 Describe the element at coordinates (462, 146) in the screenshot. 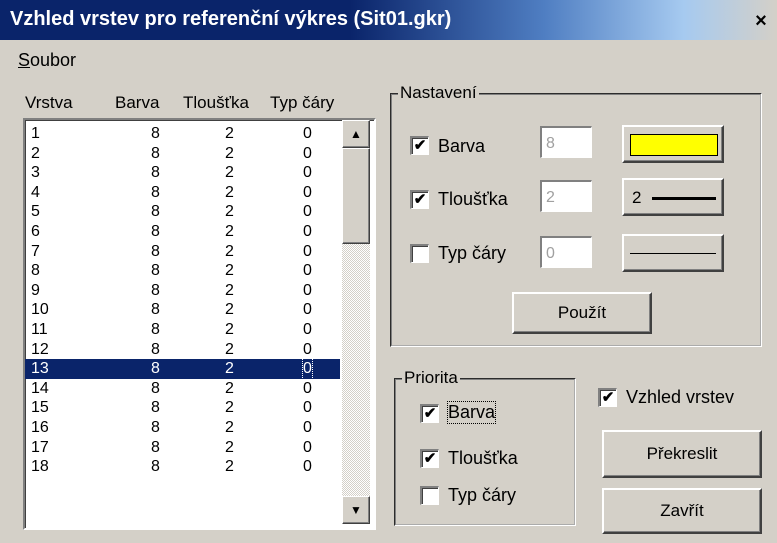

I see `settings-color-label: Barva` at that location.